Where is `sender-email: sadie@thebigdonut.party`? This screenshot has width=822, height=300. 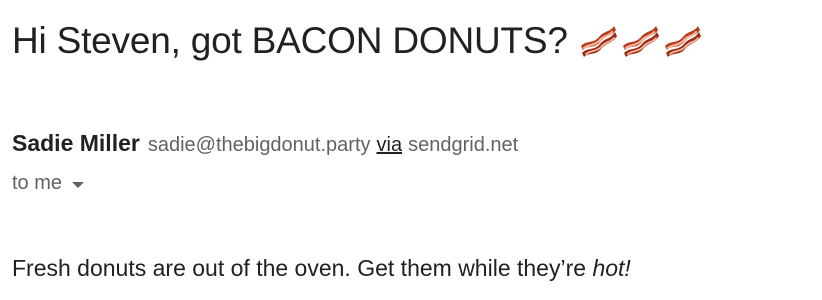 sender-email: sadie@thebigdonut.party is located at coordinates (259, 145).